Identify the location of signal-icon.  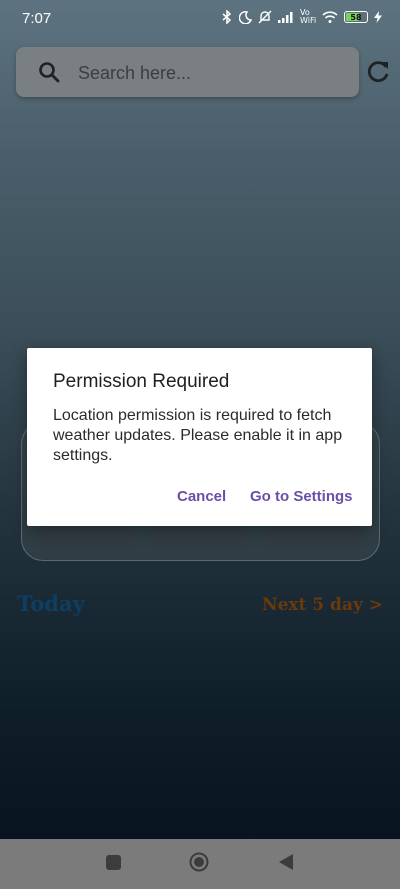
(285, 17).